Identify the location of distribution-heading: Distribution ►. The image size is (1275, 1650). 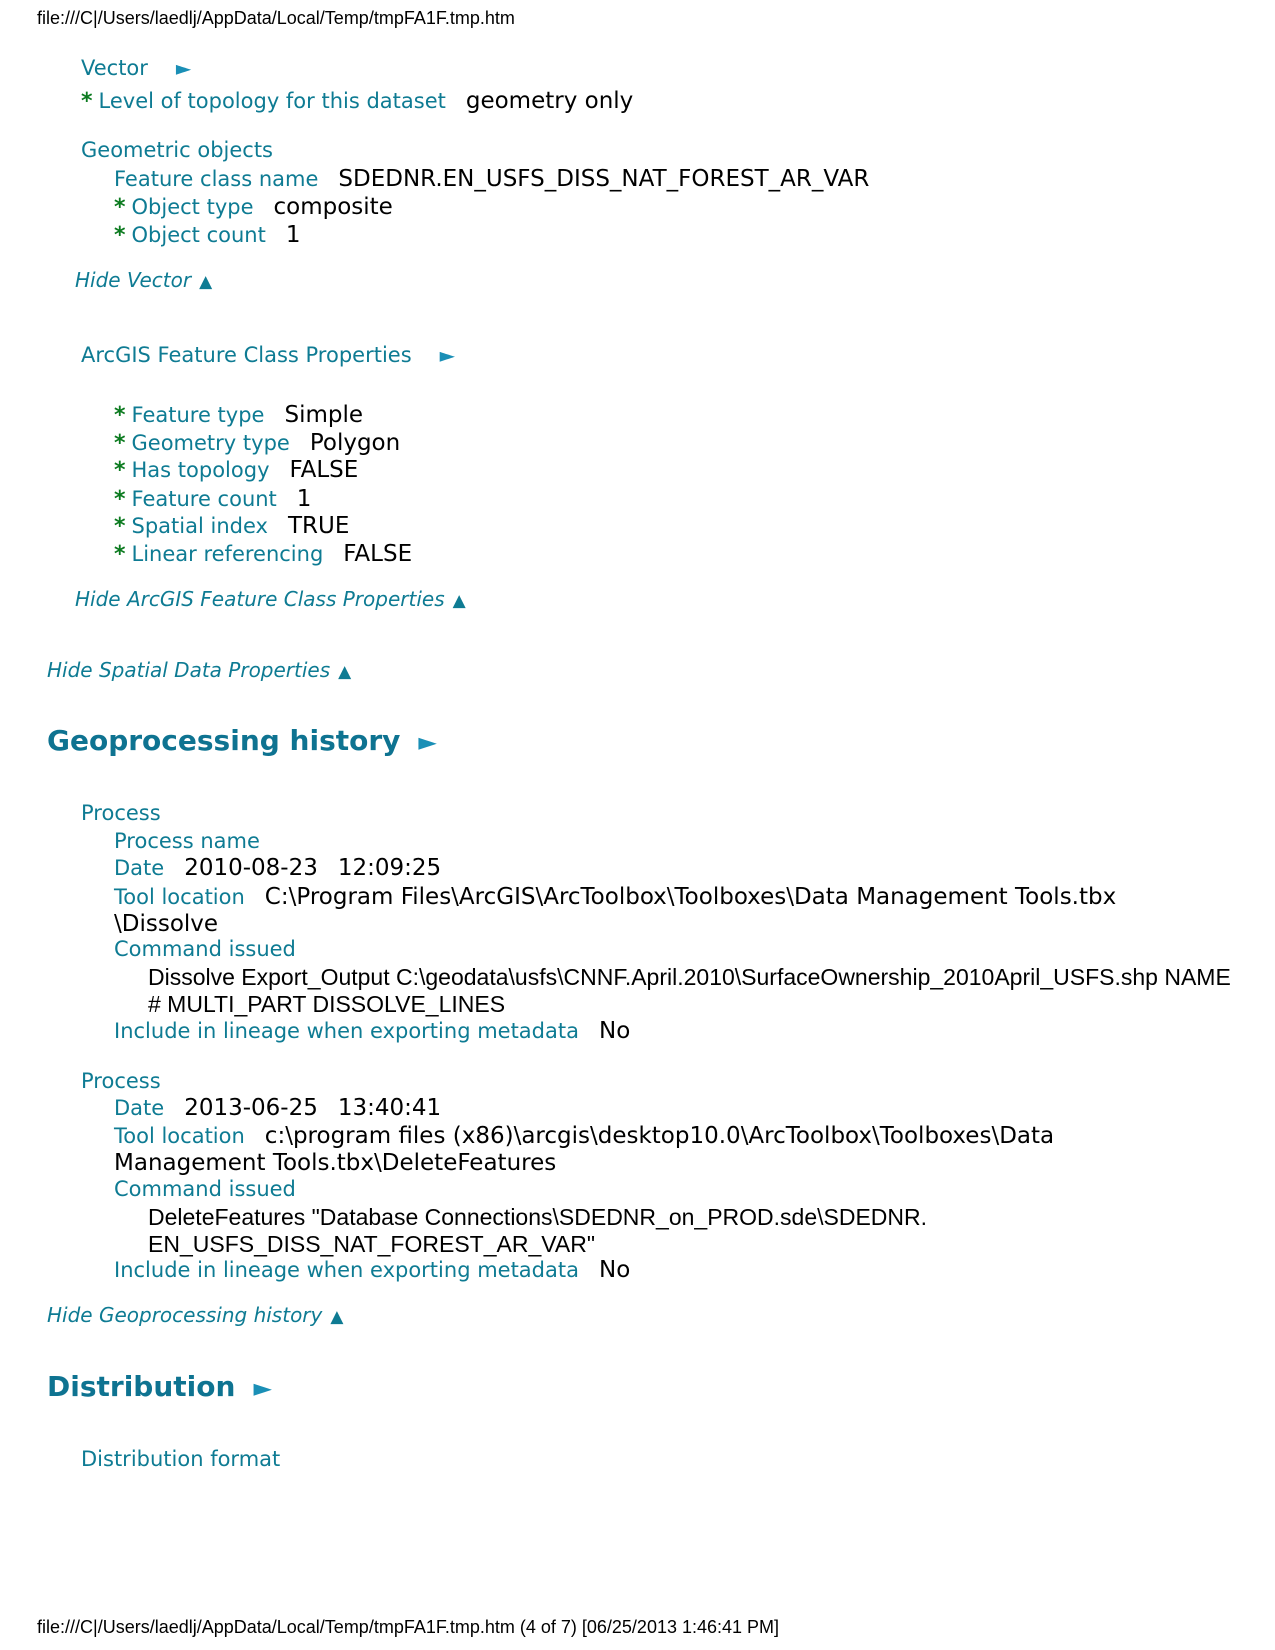
(159, 1386).